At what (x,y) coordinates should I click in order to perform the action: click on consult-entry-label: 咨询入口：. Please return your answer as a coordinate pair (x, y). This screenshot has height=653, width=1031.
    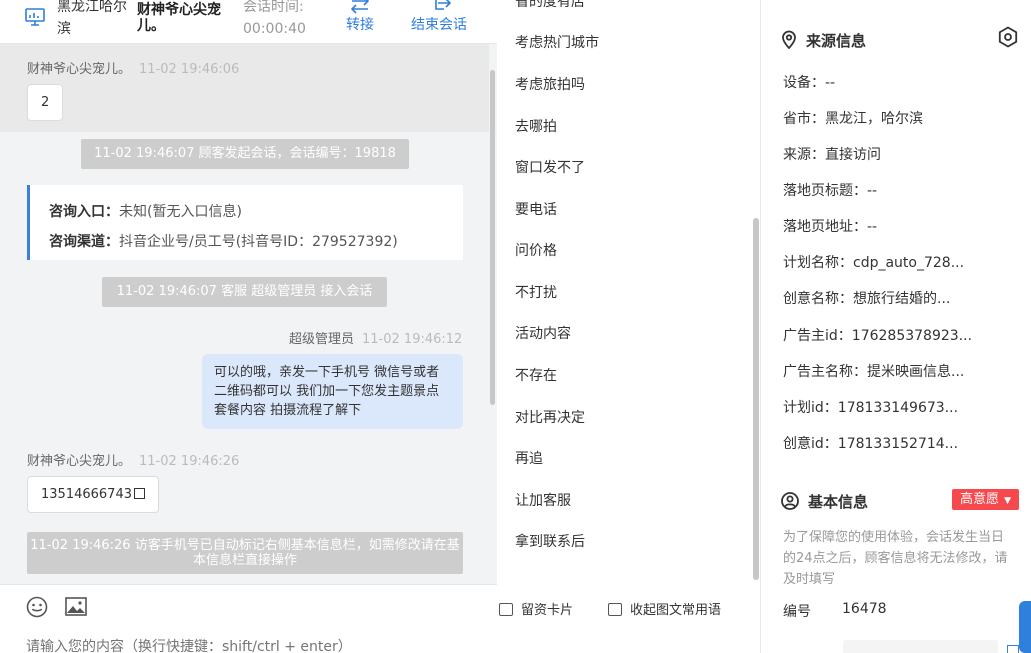
    Looking at the image, I should click on (84, 212).